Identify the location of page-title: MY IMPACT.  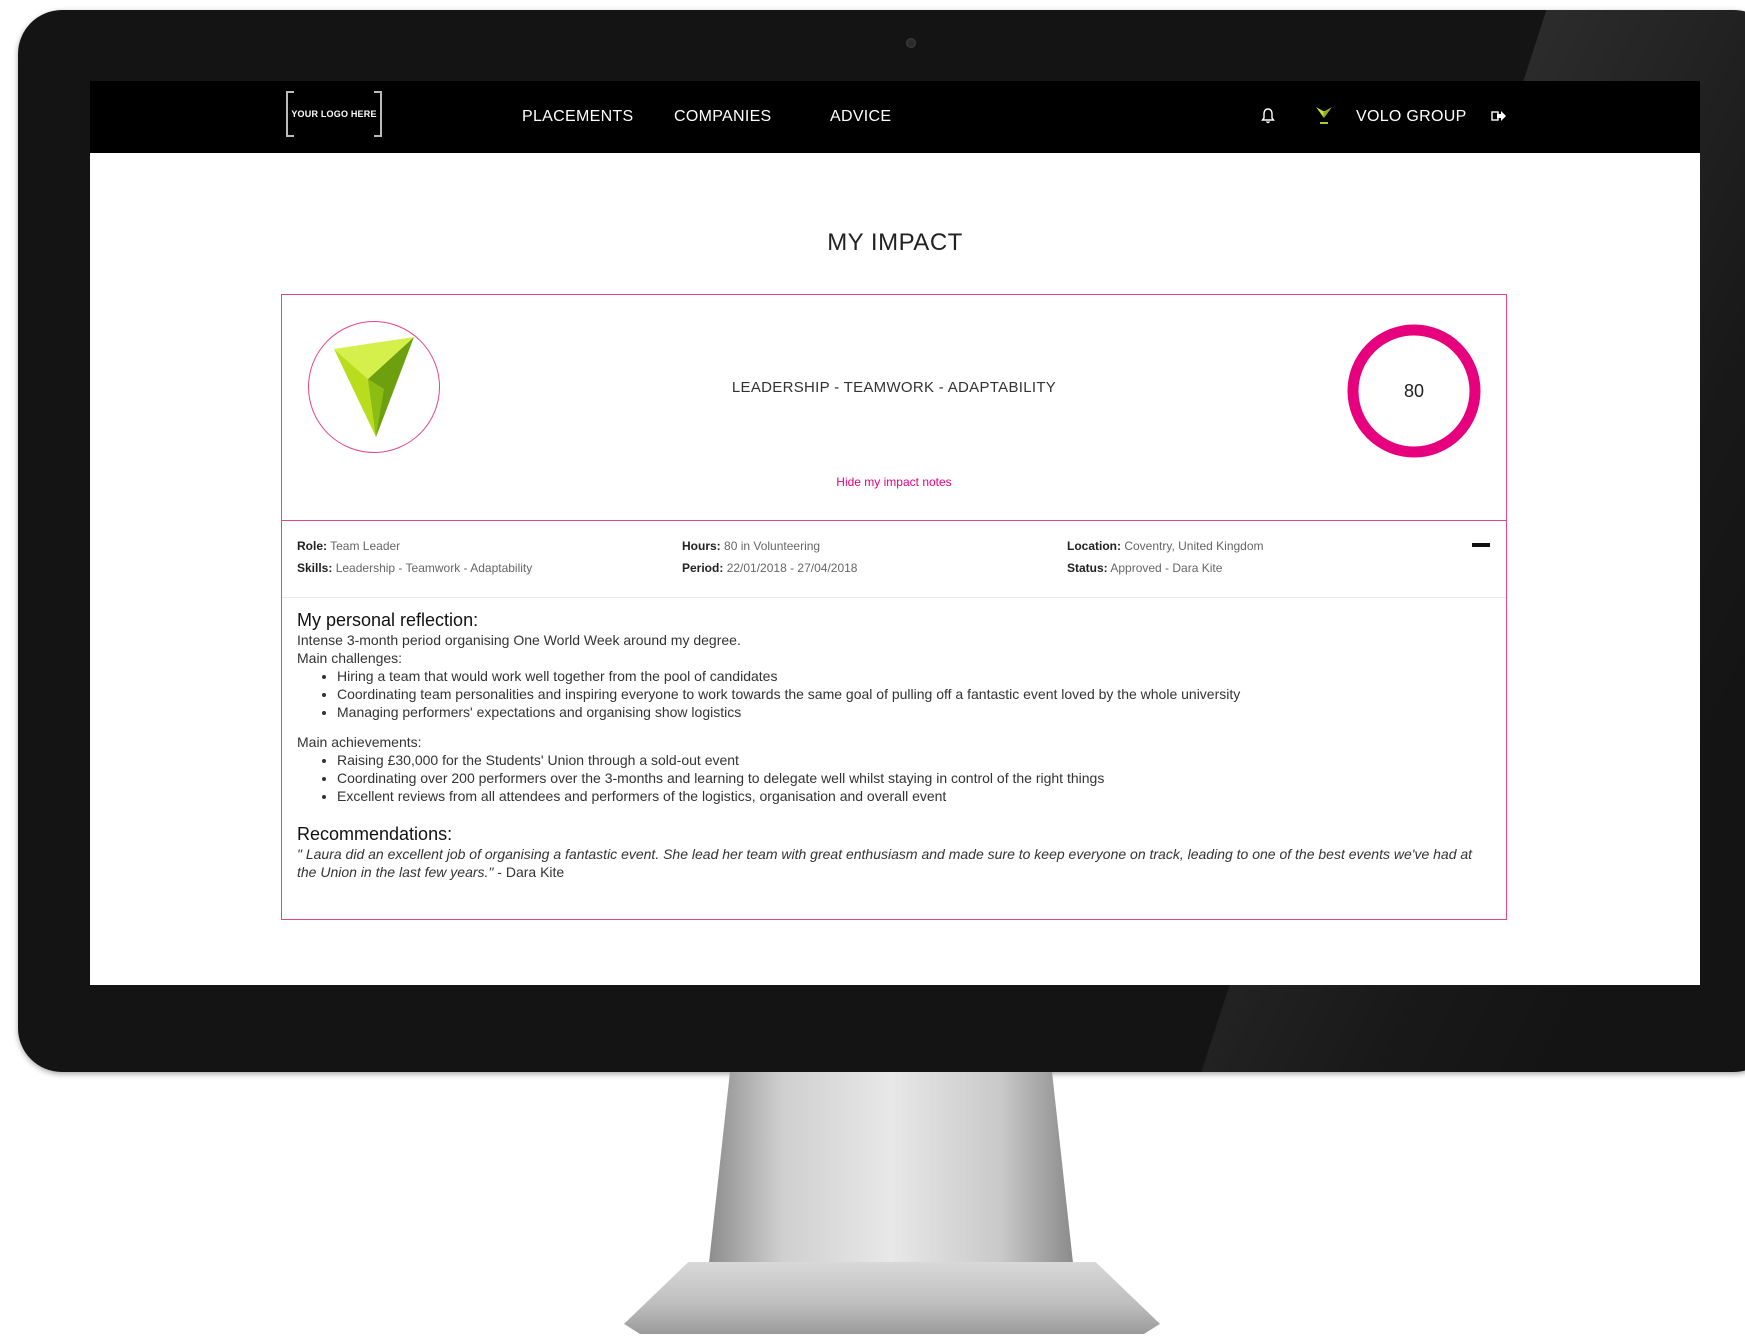
(895, 242).